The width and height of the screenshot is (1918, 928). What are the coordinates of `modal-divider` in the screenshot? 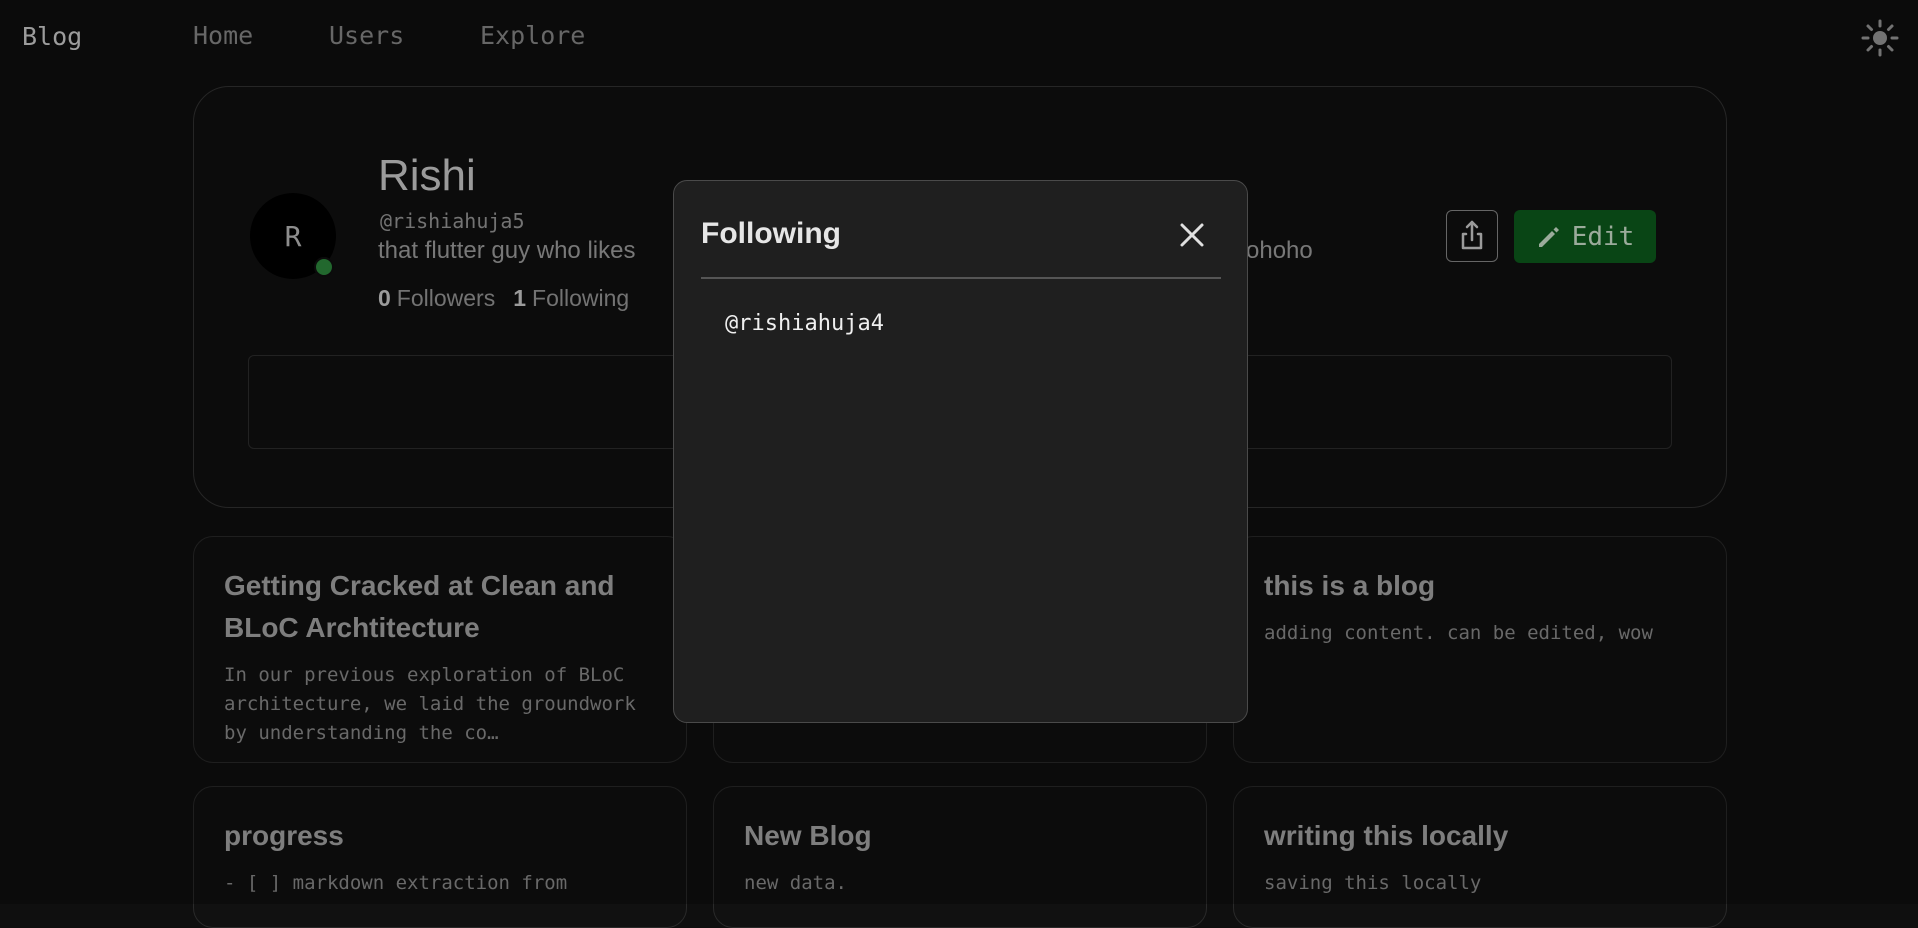 It's located at (961, 278).